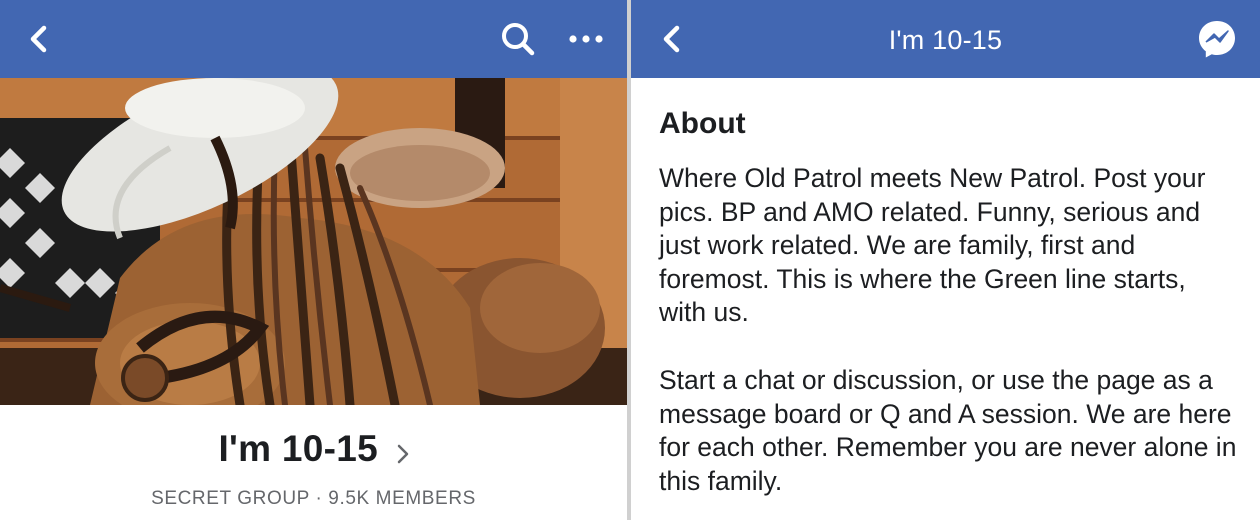  I want to click on chevron-right-icon, so click(402, 454).